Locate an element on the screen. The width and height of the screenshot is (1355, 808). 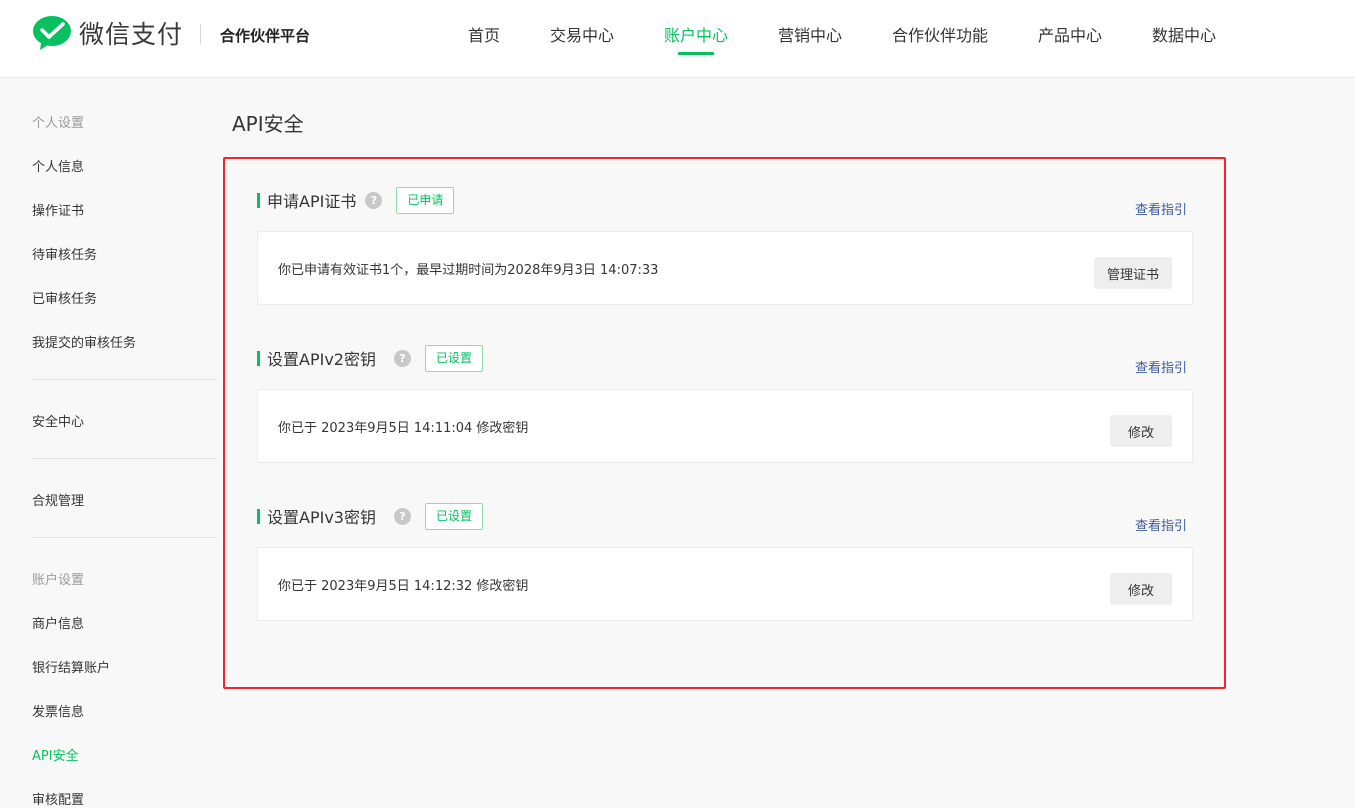
nav-marketing-center: 营销中心 is located at coordinates (810, 38).